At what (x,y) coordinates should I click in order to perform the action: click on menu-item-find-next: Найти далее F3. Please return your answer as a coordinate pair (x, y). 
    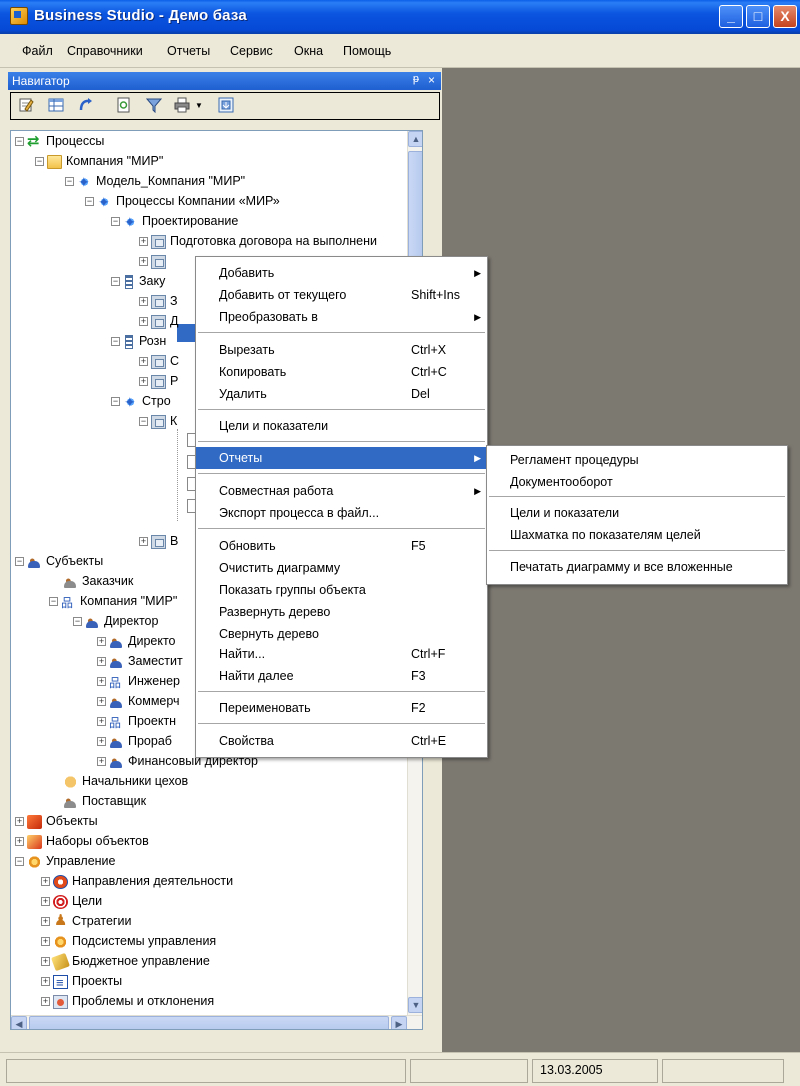
    Looking at the image, I should click on (341, 676).